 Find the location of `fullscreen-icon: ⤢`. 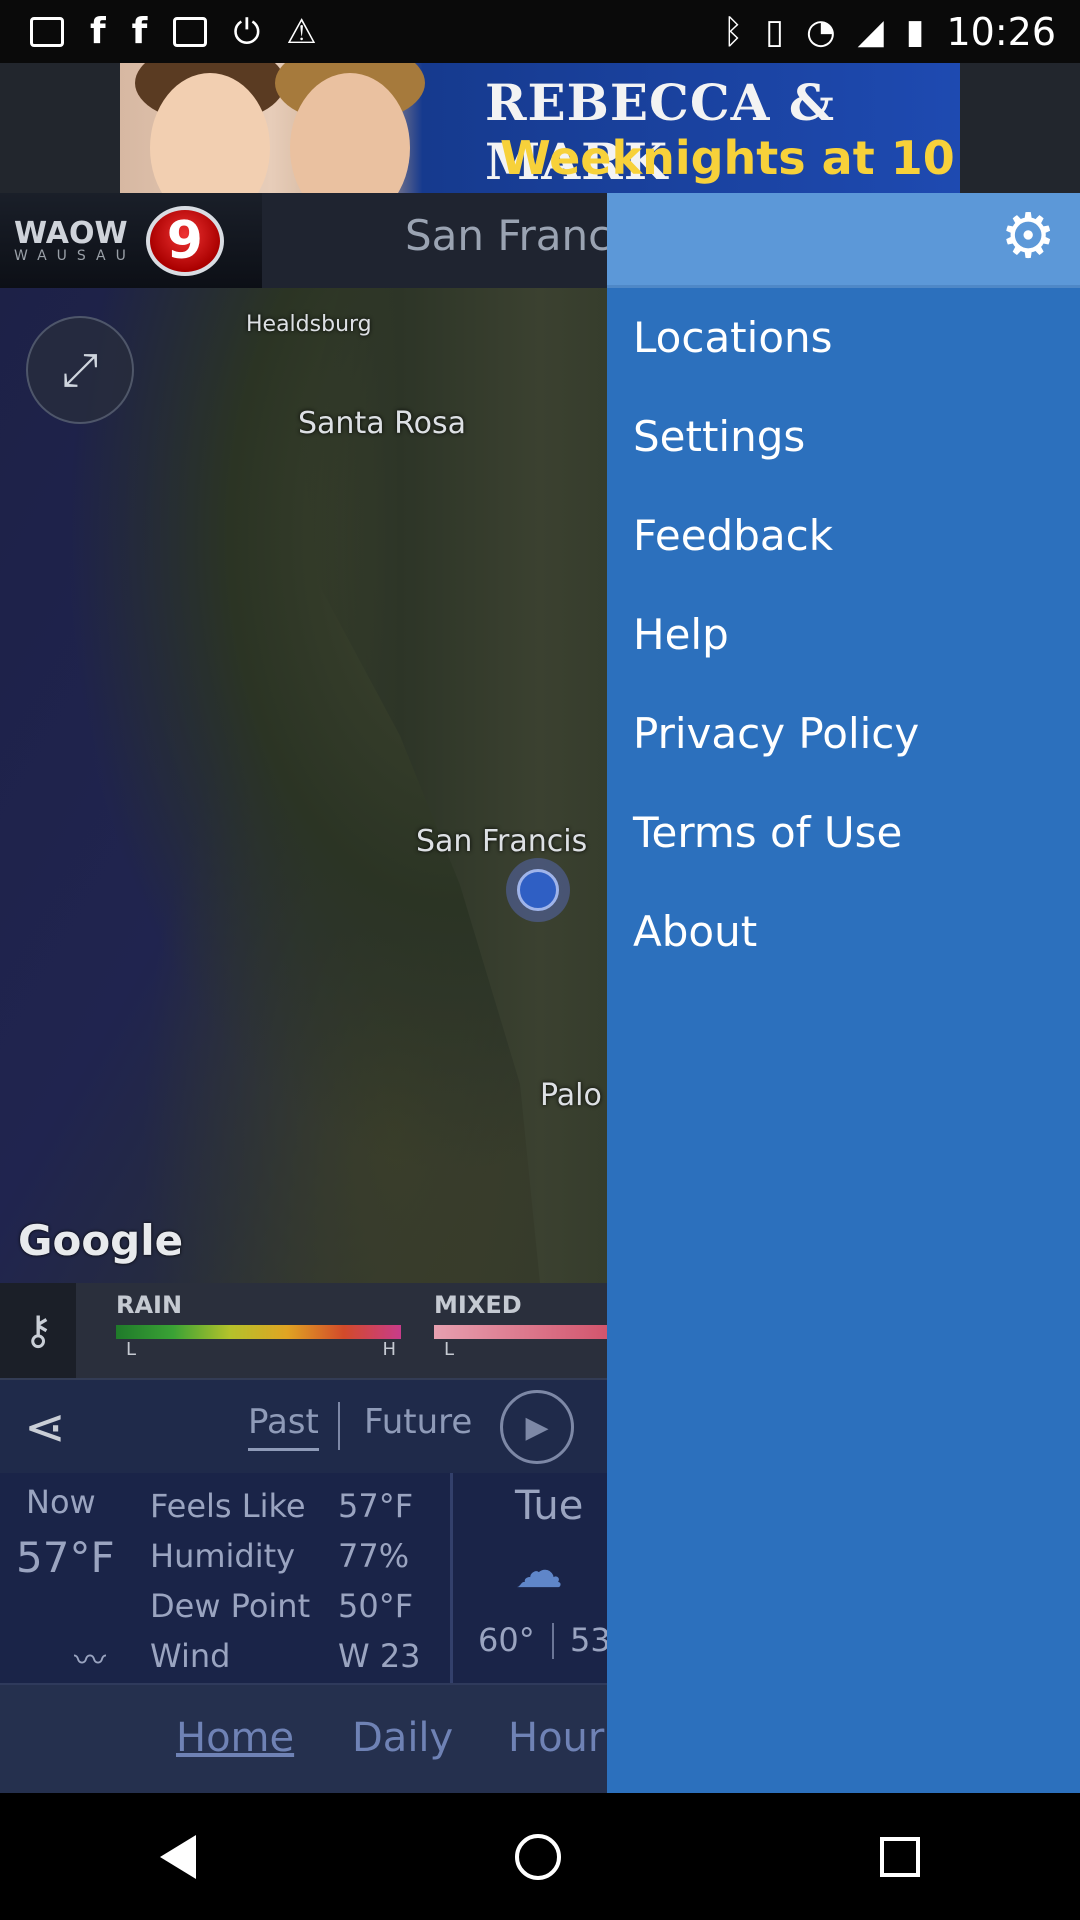

fullscreen-icon: ⤢ is located at coordinates (80, 369).